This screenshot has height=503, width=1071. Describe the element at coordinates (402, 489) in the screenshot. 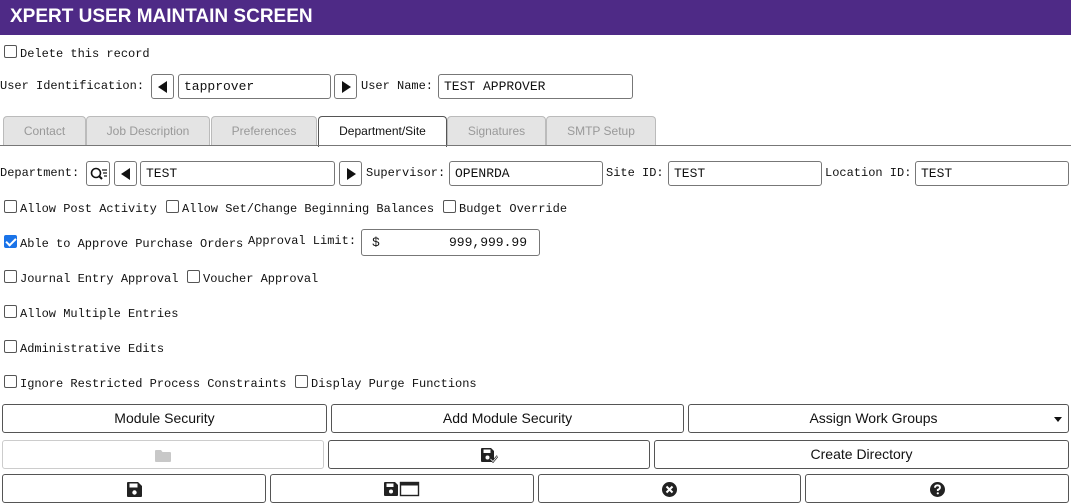

I see `save-window-icon` at that location.